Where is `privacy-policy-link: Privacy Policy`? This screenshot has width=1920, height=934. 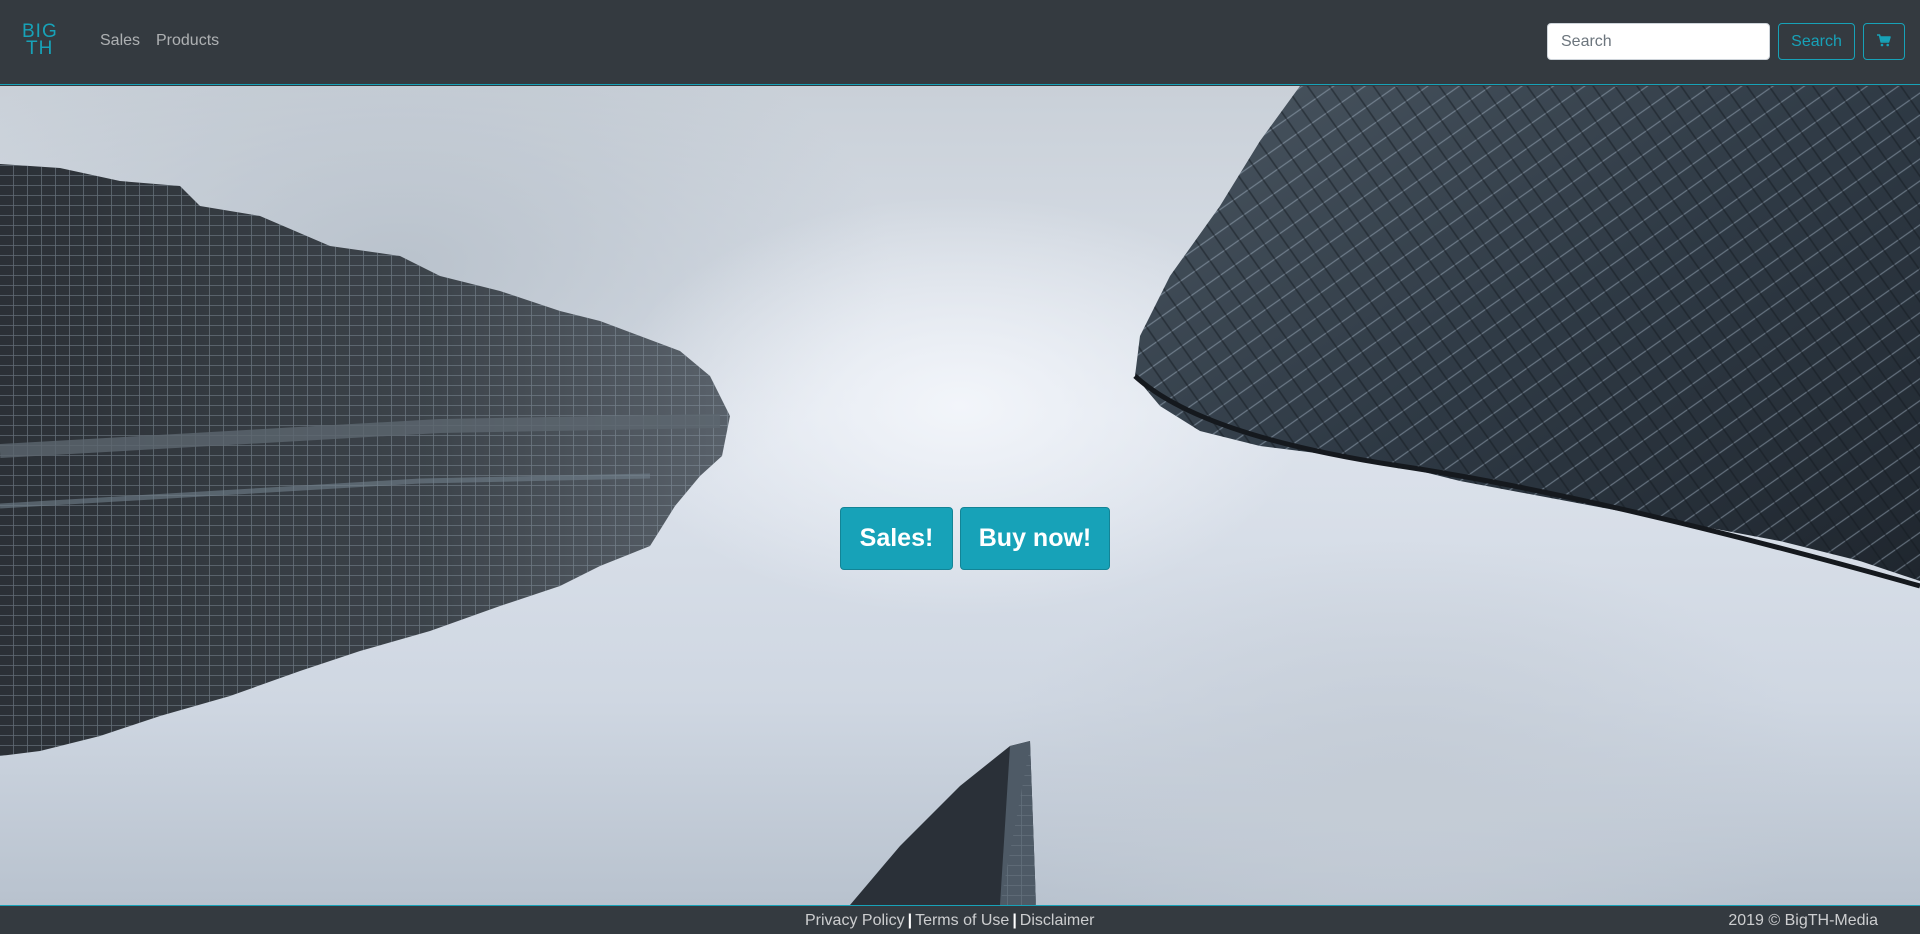
privacy-policy-link: Privacy Policy is located at coordinates (855, 920).